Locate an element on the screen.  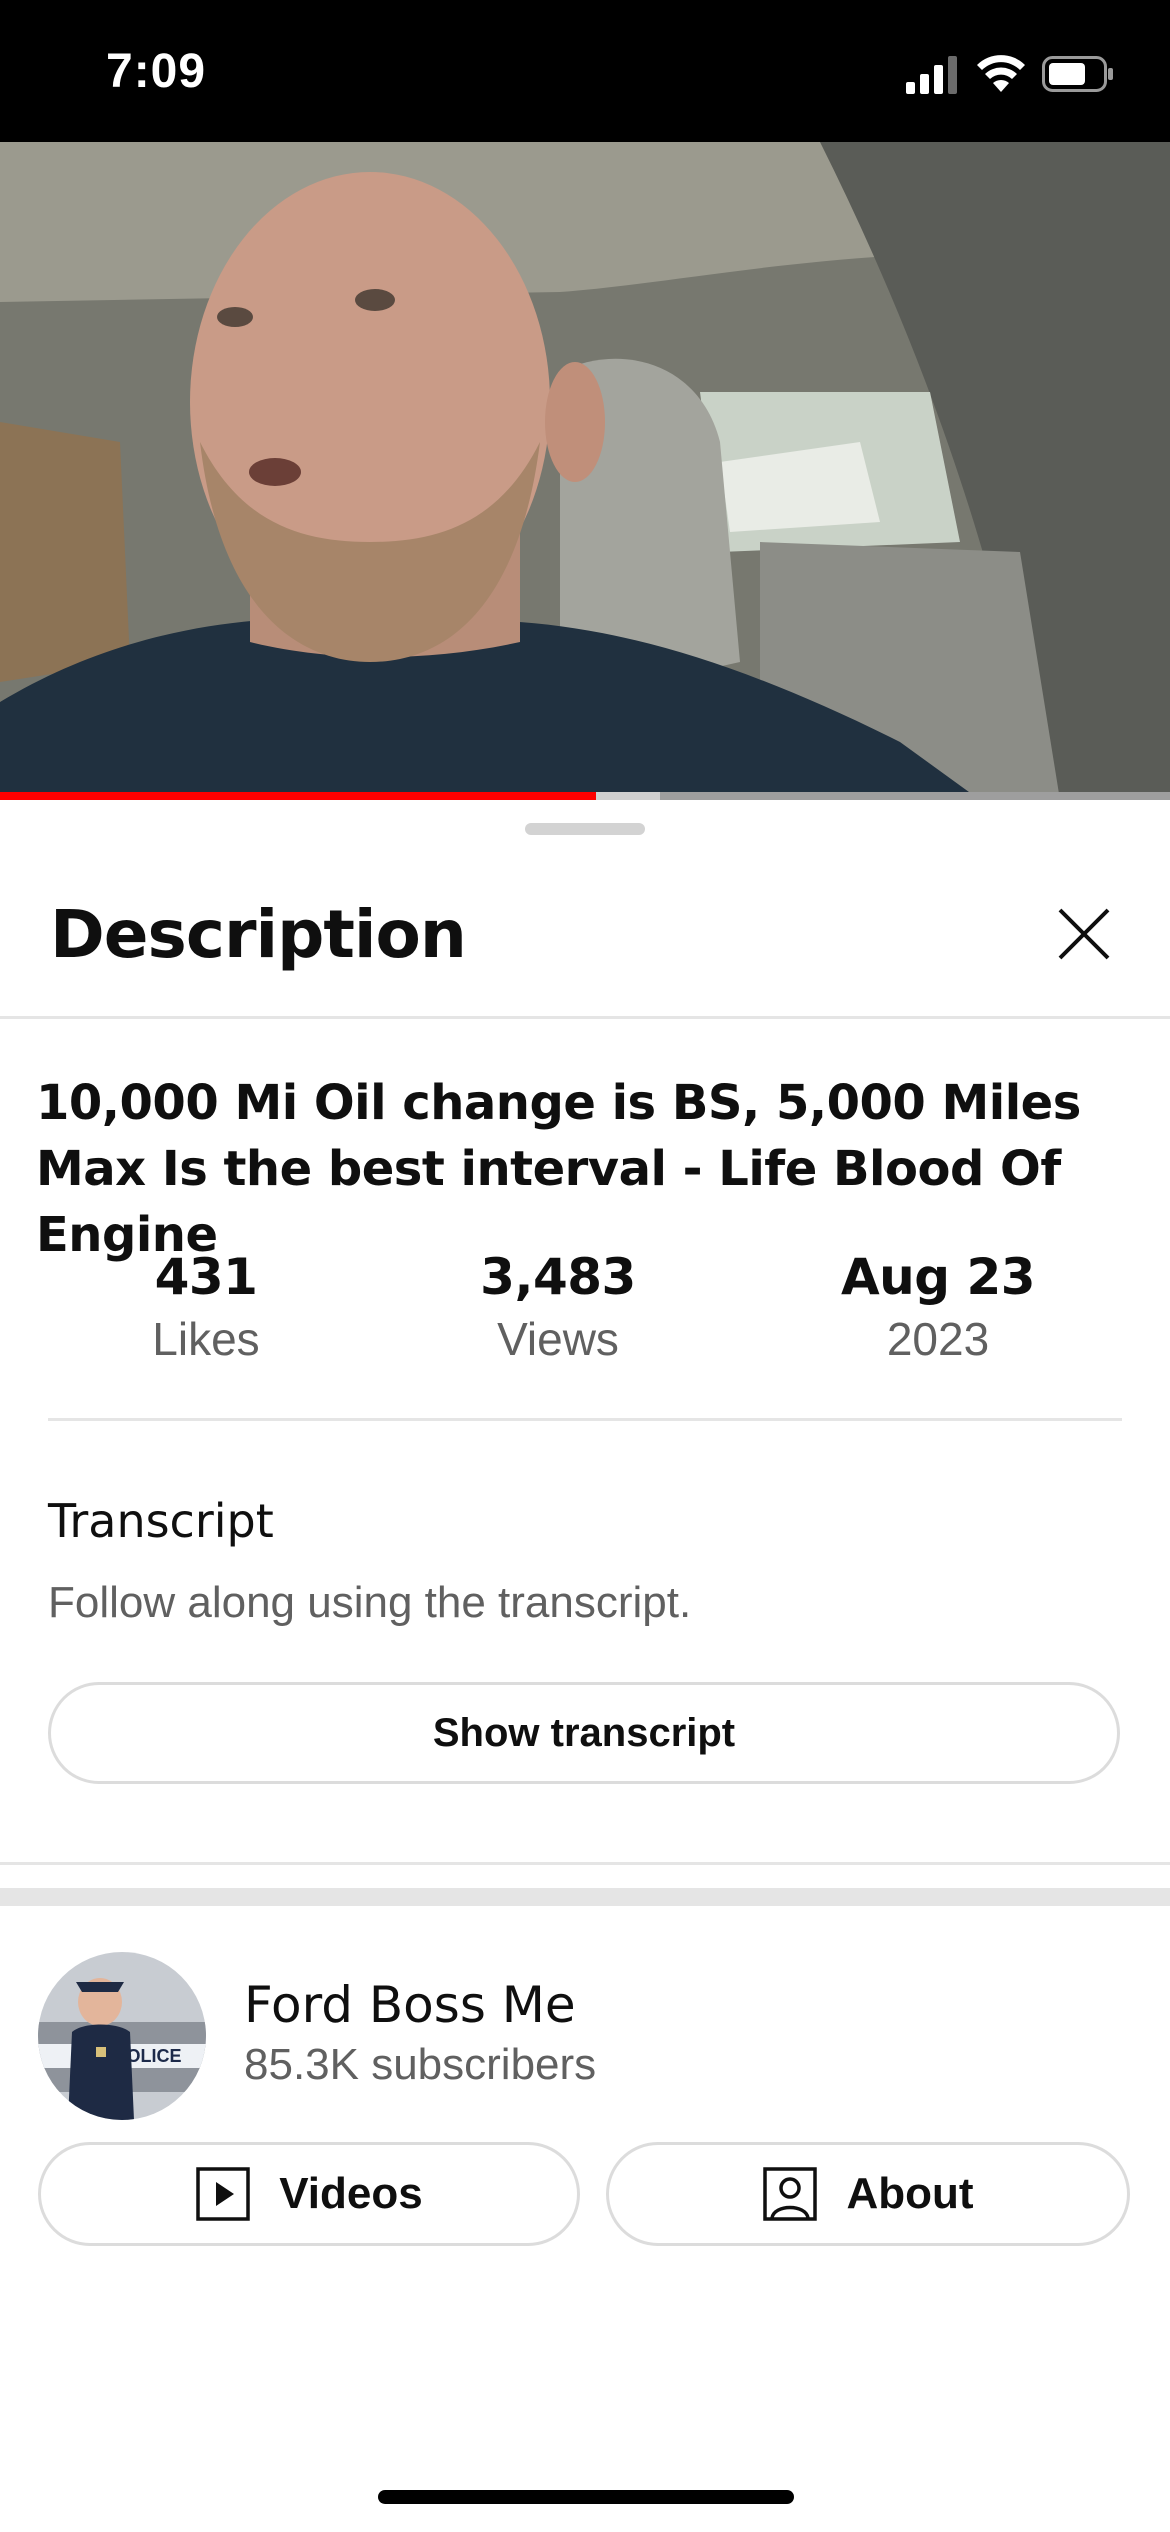
play-square-icon is located at coordinates (223, 2194).